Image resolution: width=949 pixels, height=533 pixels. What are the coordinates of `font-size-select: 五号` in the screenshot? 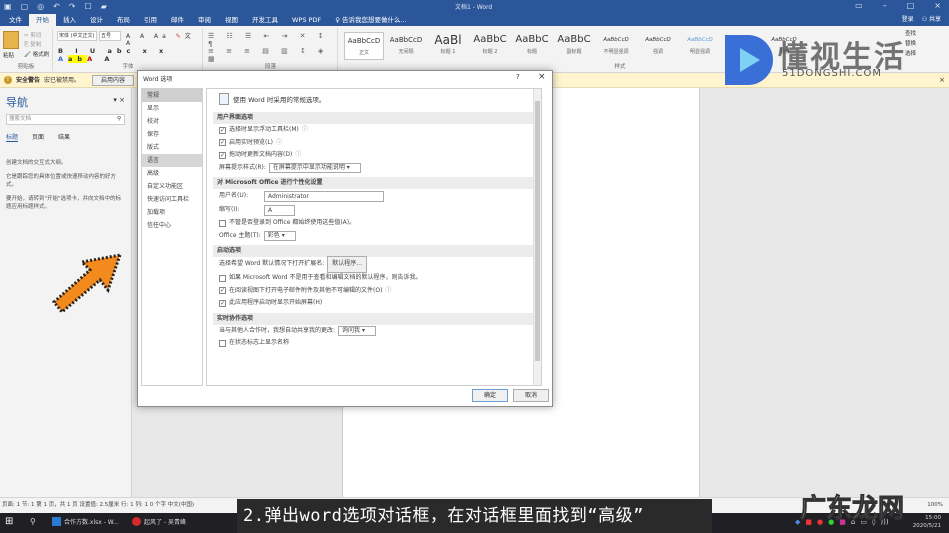 It's located at (110, 36).